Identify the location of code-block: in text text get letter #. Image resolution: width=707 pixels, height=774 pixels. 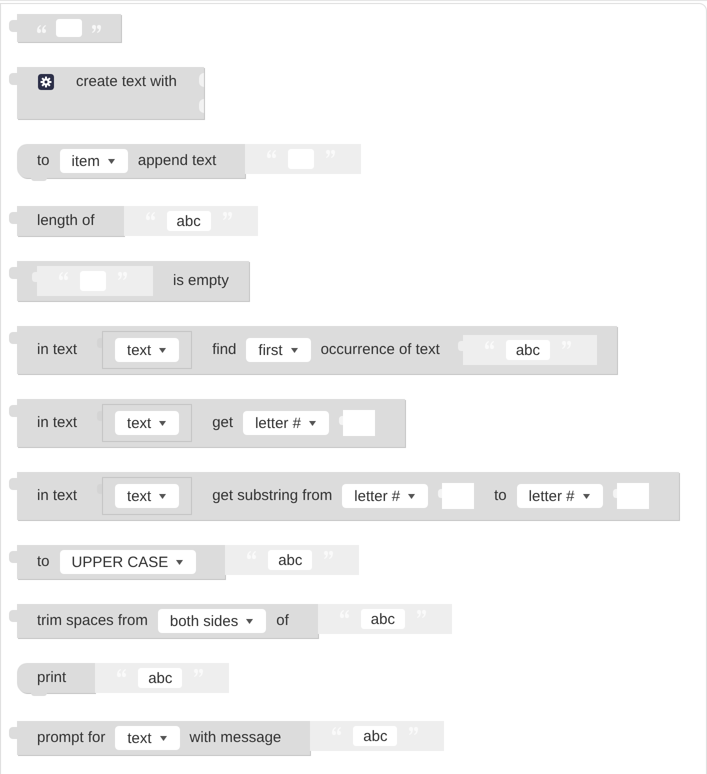
(211, 423).